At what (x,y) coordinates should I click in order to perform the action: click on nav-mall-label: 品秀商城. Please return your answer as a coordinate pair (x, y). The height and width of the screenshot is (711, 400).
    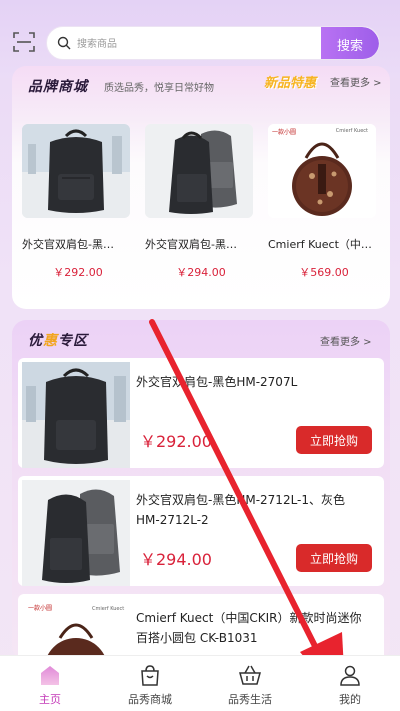
    Looking at the image, I should click on (150, 699).